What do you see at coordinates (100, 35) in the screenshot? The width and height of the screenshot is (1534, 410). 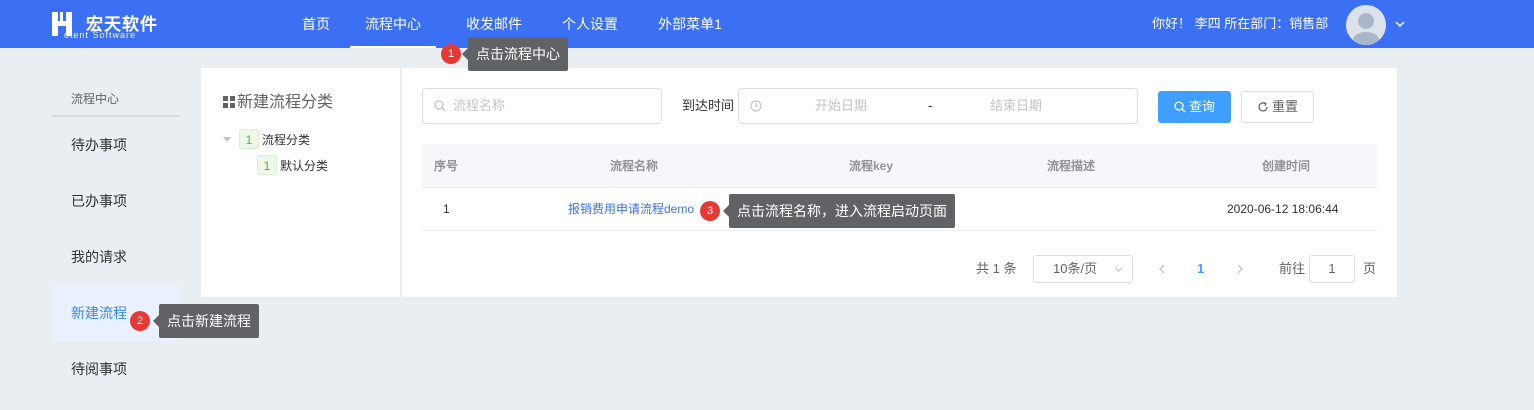 I see `logo-subtitle: otent Software` at bounding box center [100, 35].